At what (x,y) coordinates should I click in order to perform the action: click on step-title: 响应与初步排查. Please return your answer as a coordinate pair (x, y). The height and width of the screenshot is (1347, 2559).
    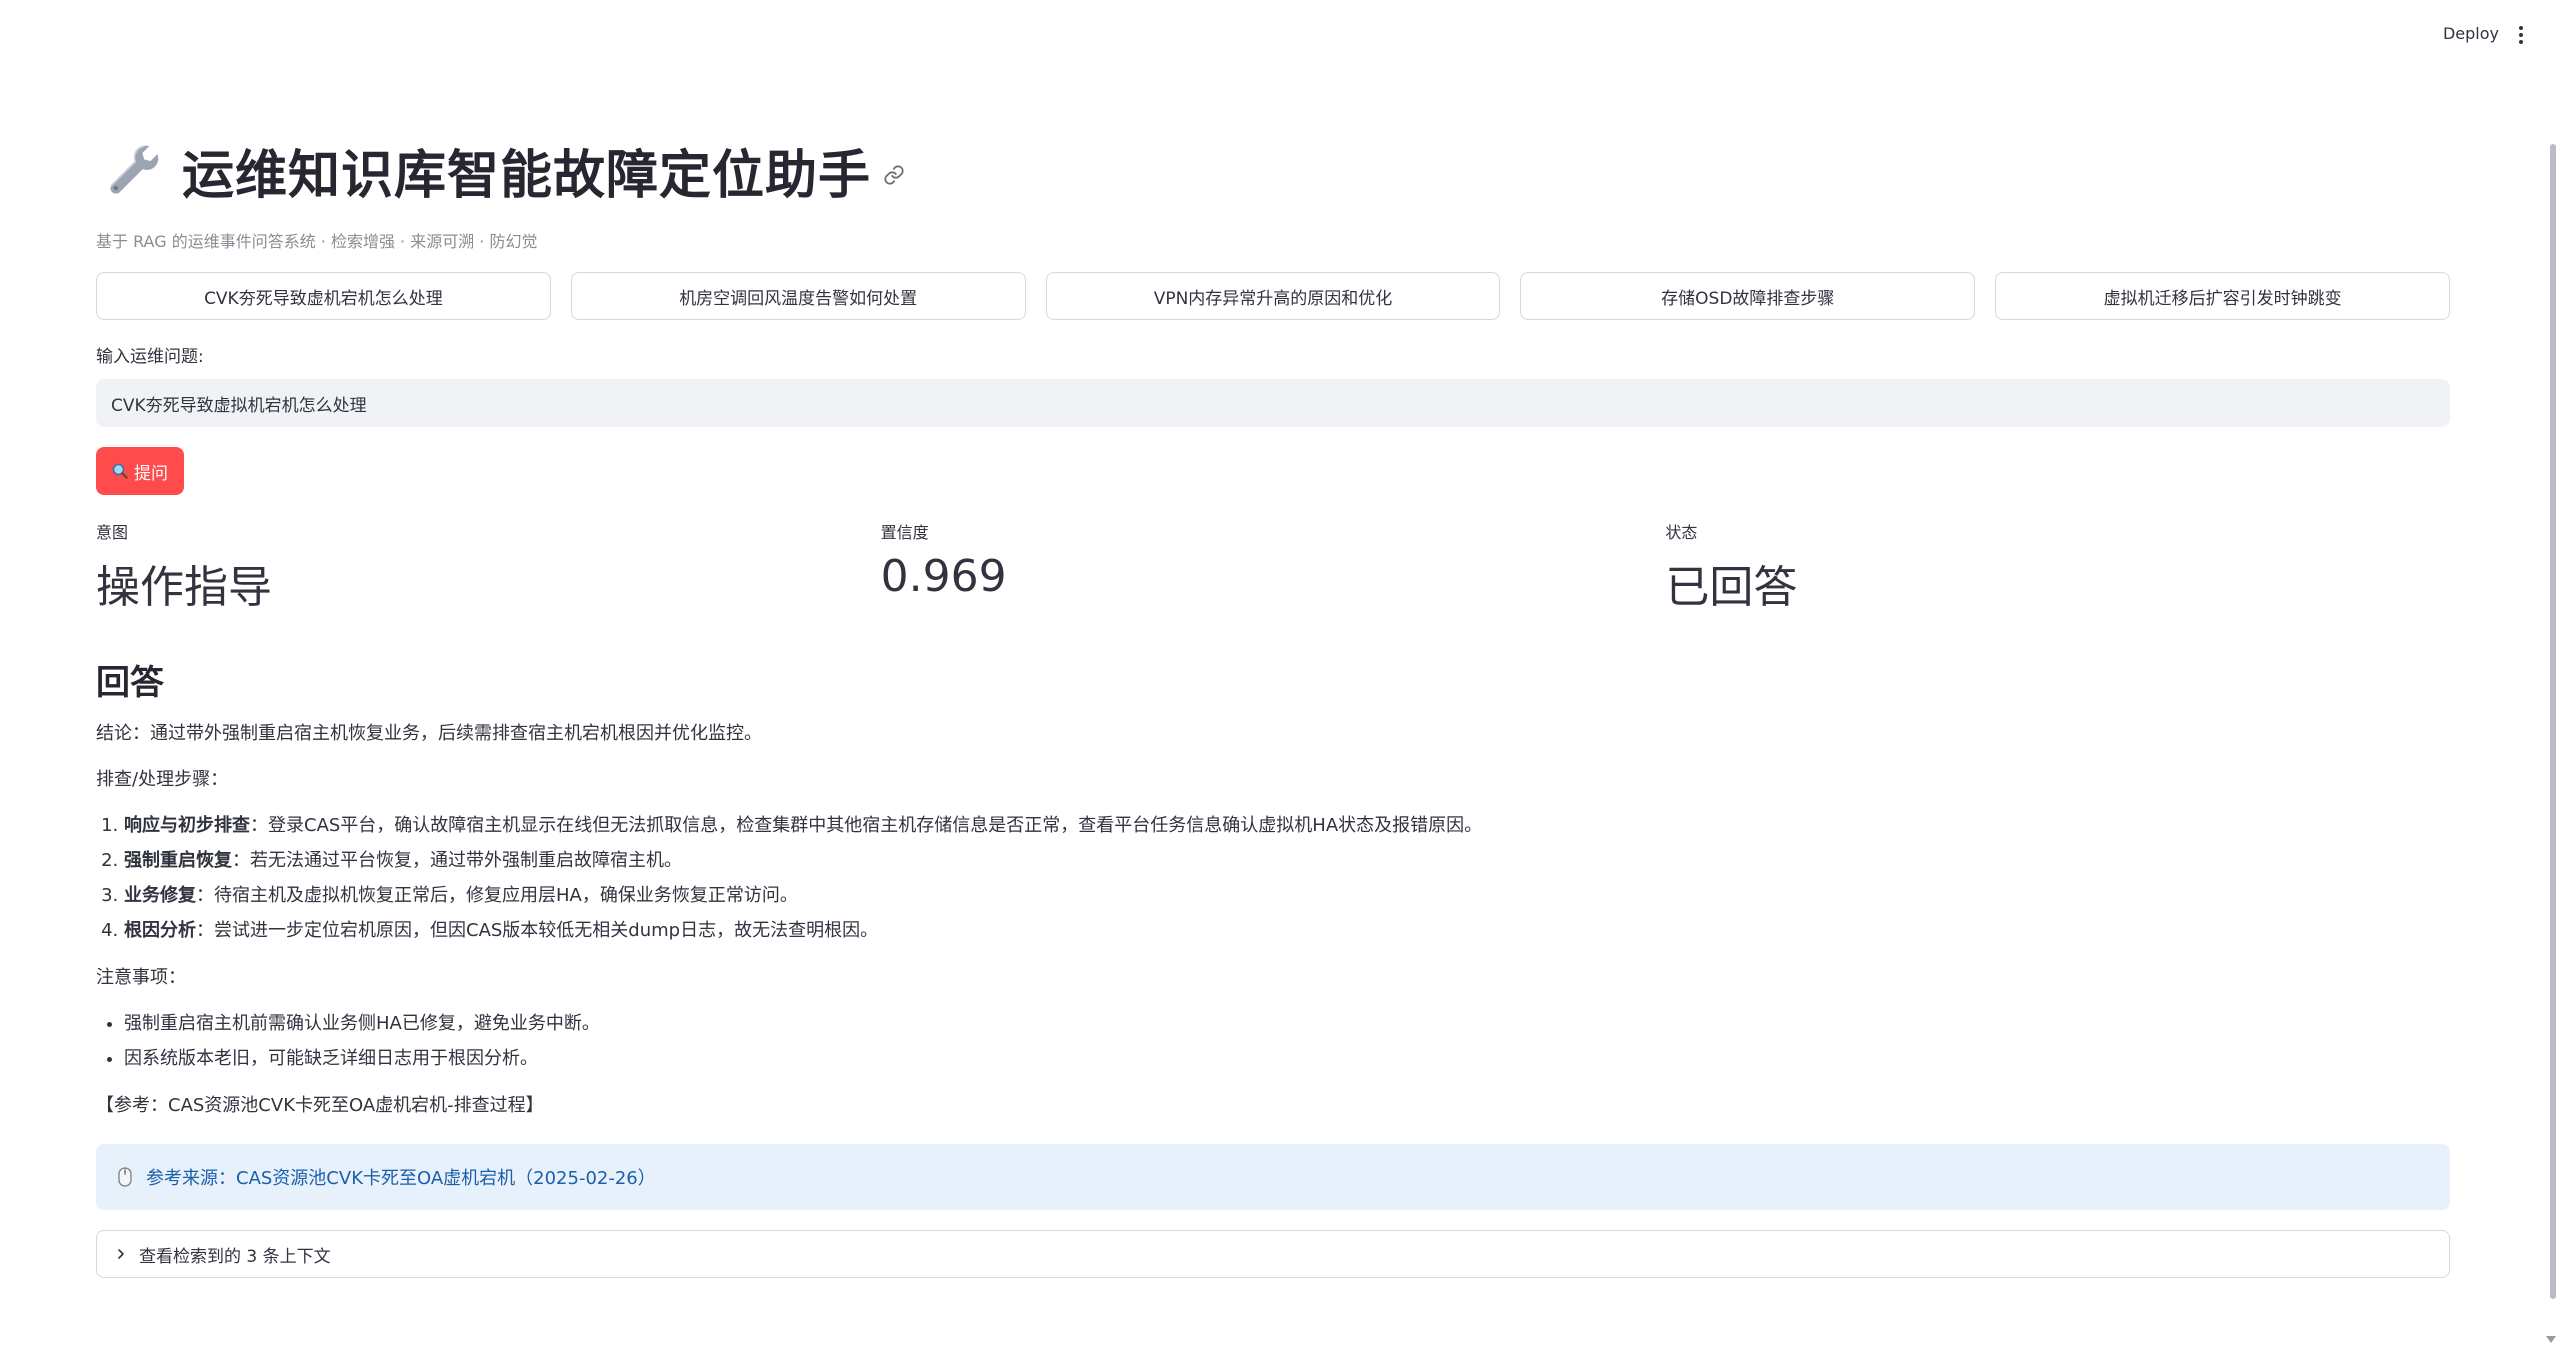
    Looking at the image, I should click on (187, 825).